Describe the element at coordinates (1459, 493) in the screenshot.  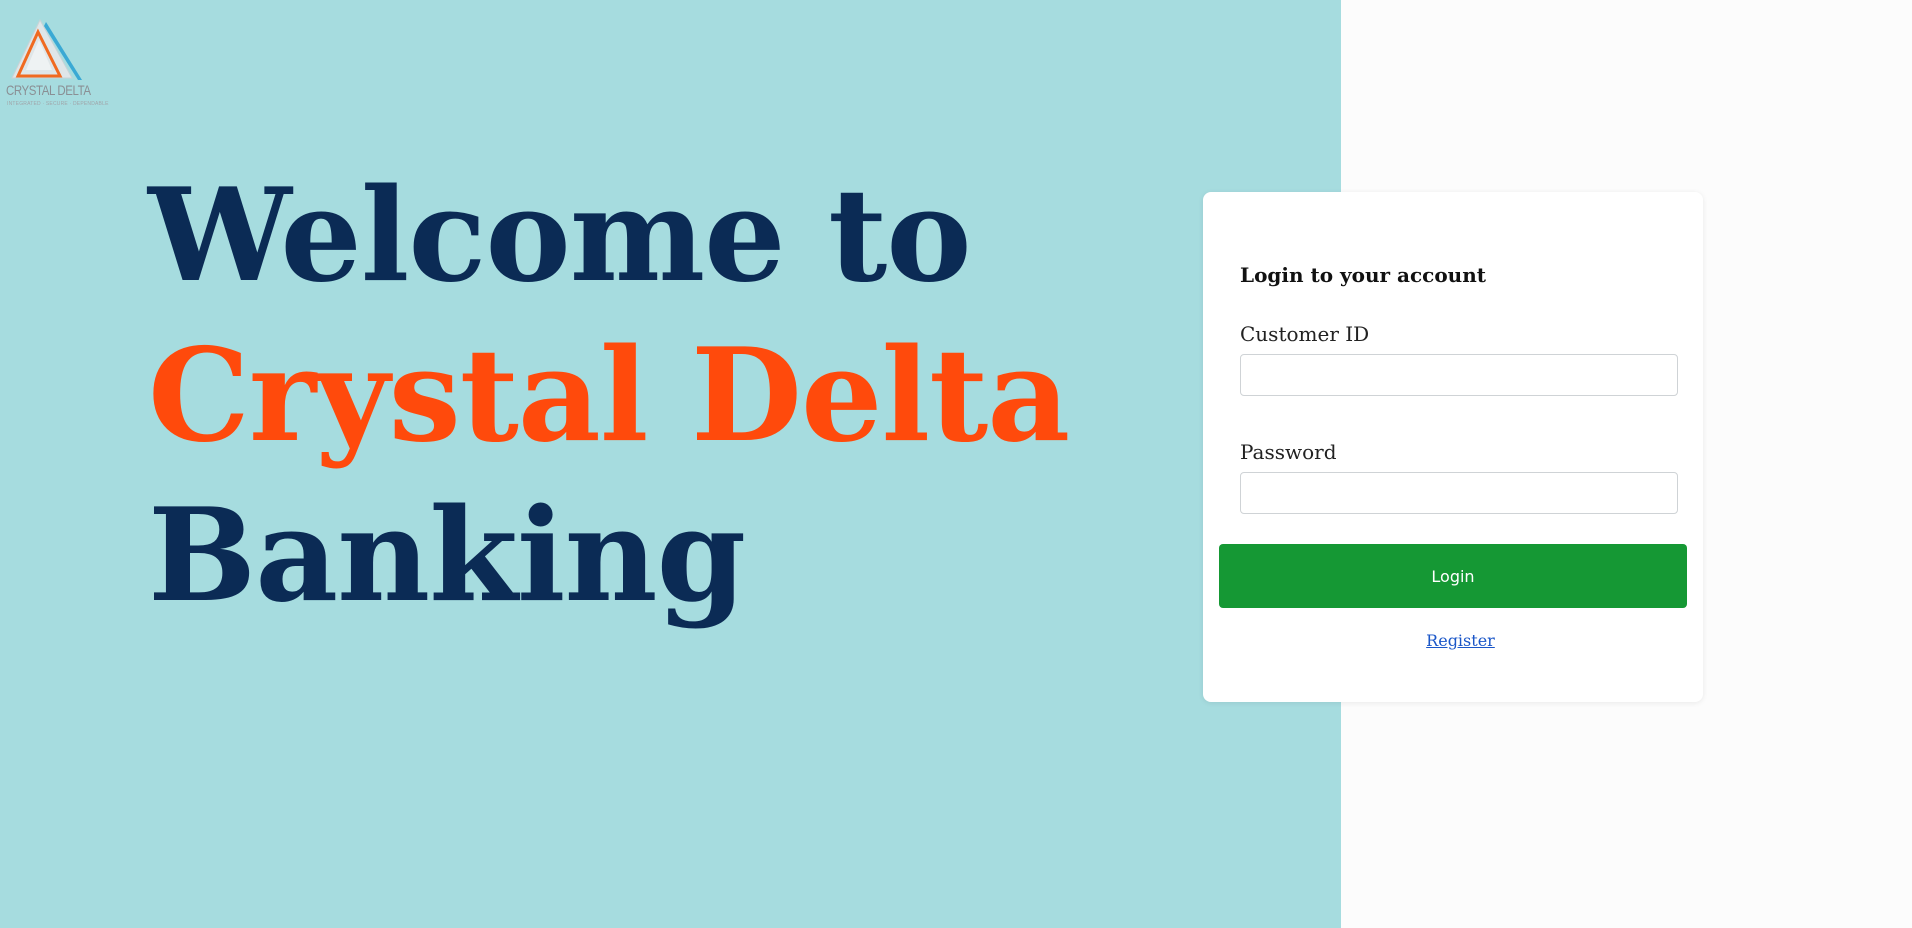
I see `password-input` at that location.